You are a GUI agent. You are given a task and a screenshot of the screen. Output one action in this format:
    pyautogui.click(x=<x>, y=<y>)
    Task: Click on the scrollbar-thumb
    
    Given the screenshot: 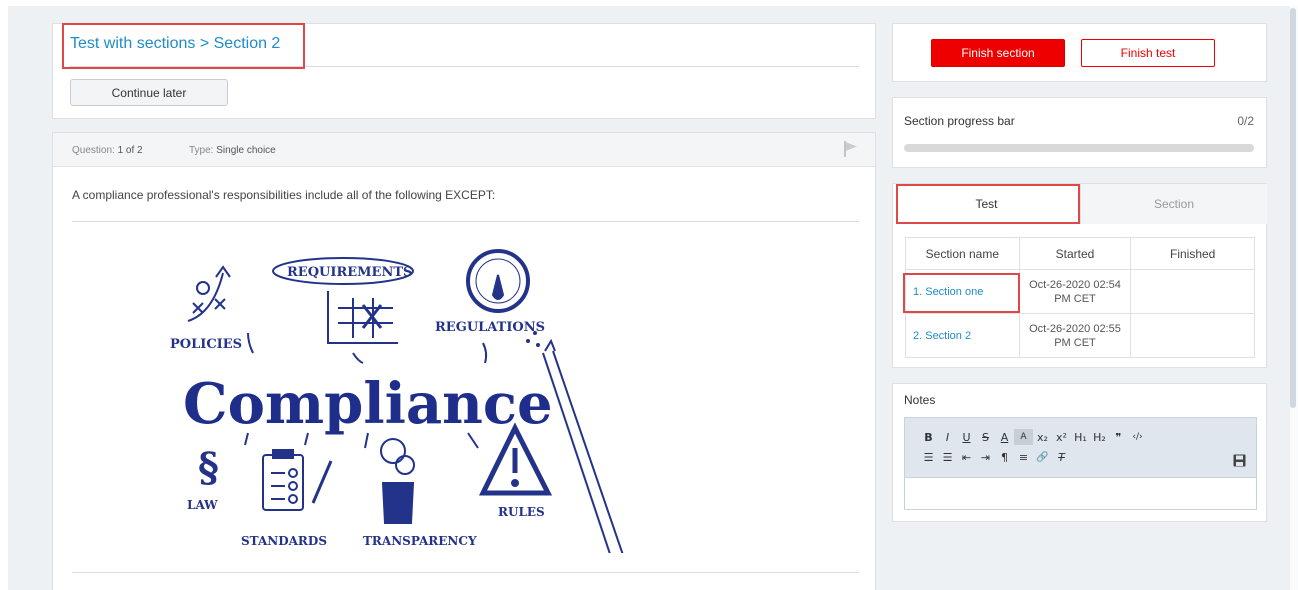 What is the action you would take?
    pyautogui.click(x=1293, y=208)
    